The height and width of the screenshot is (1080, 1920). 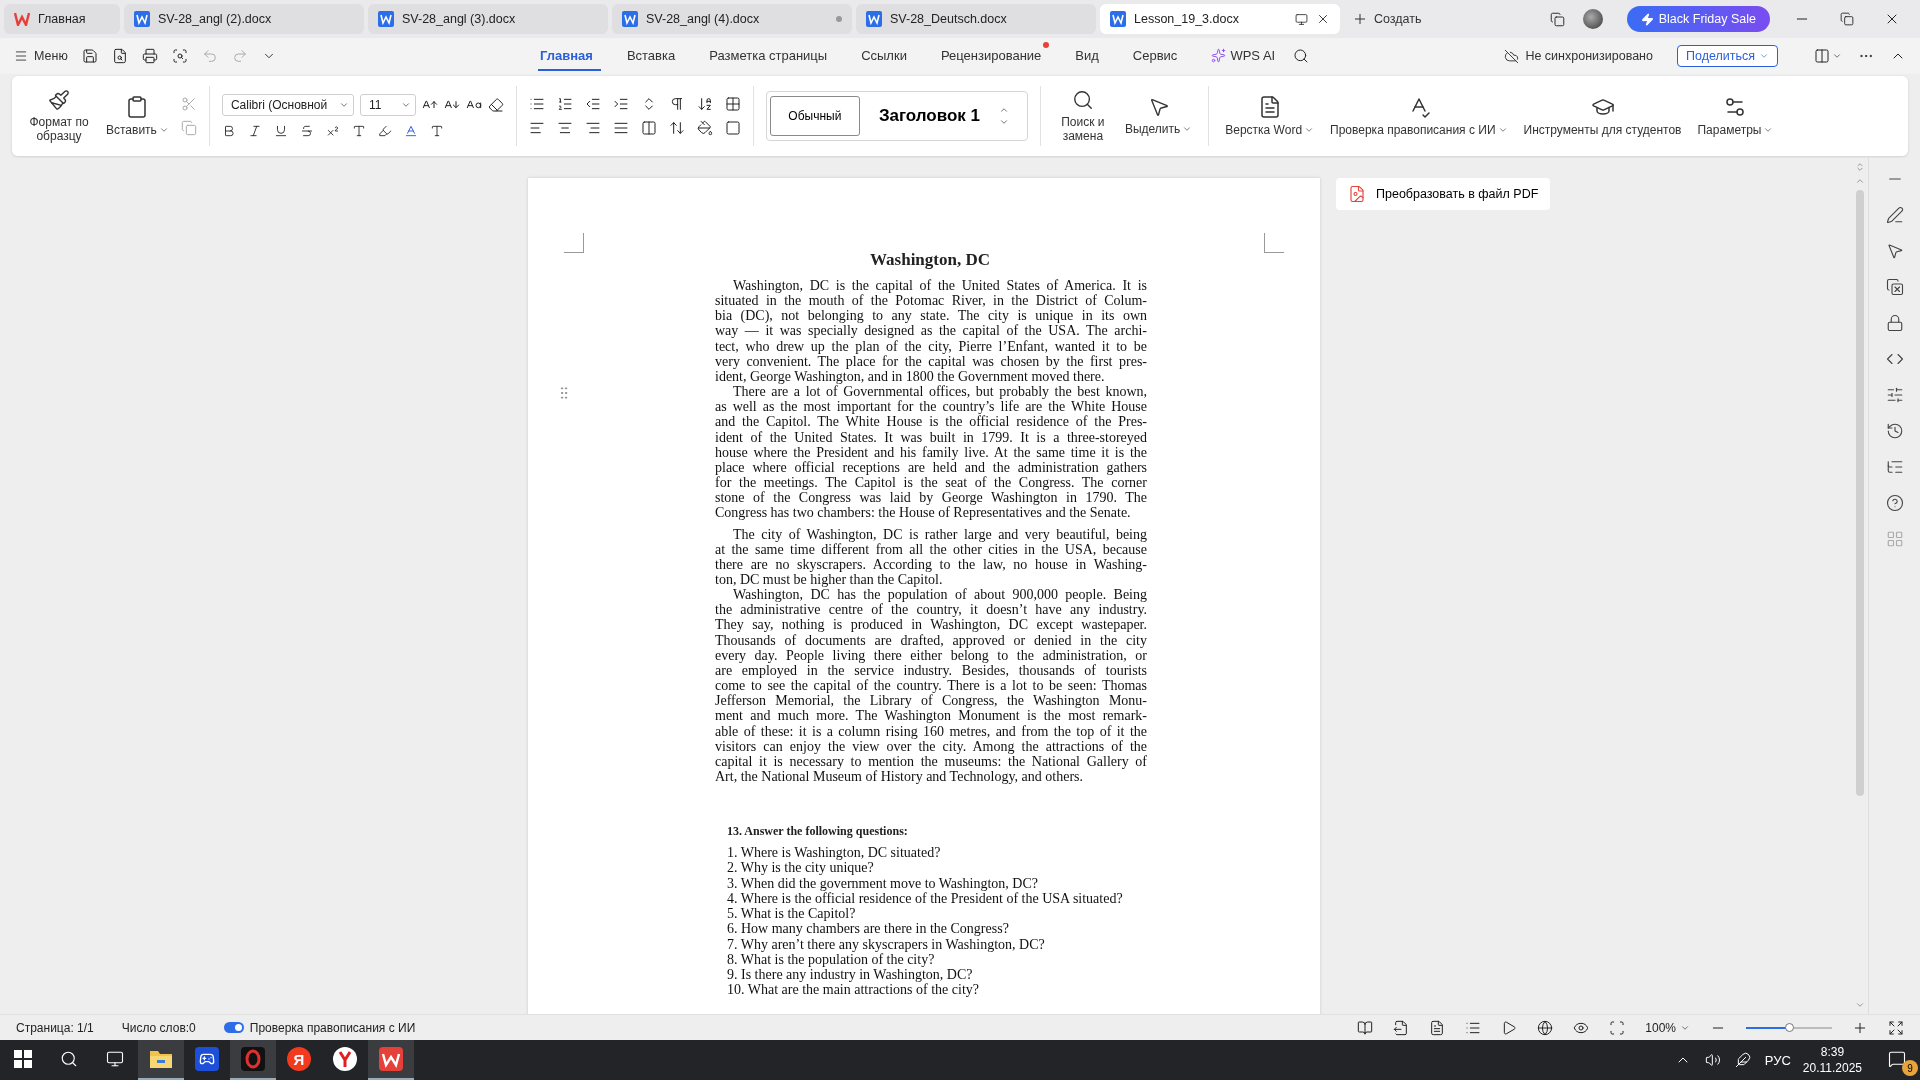 What do you see at coordinates (1082, 116) in the screenshot?
I see `find-replace-button: Поиск и замена` at bounding box center [1082, 116].